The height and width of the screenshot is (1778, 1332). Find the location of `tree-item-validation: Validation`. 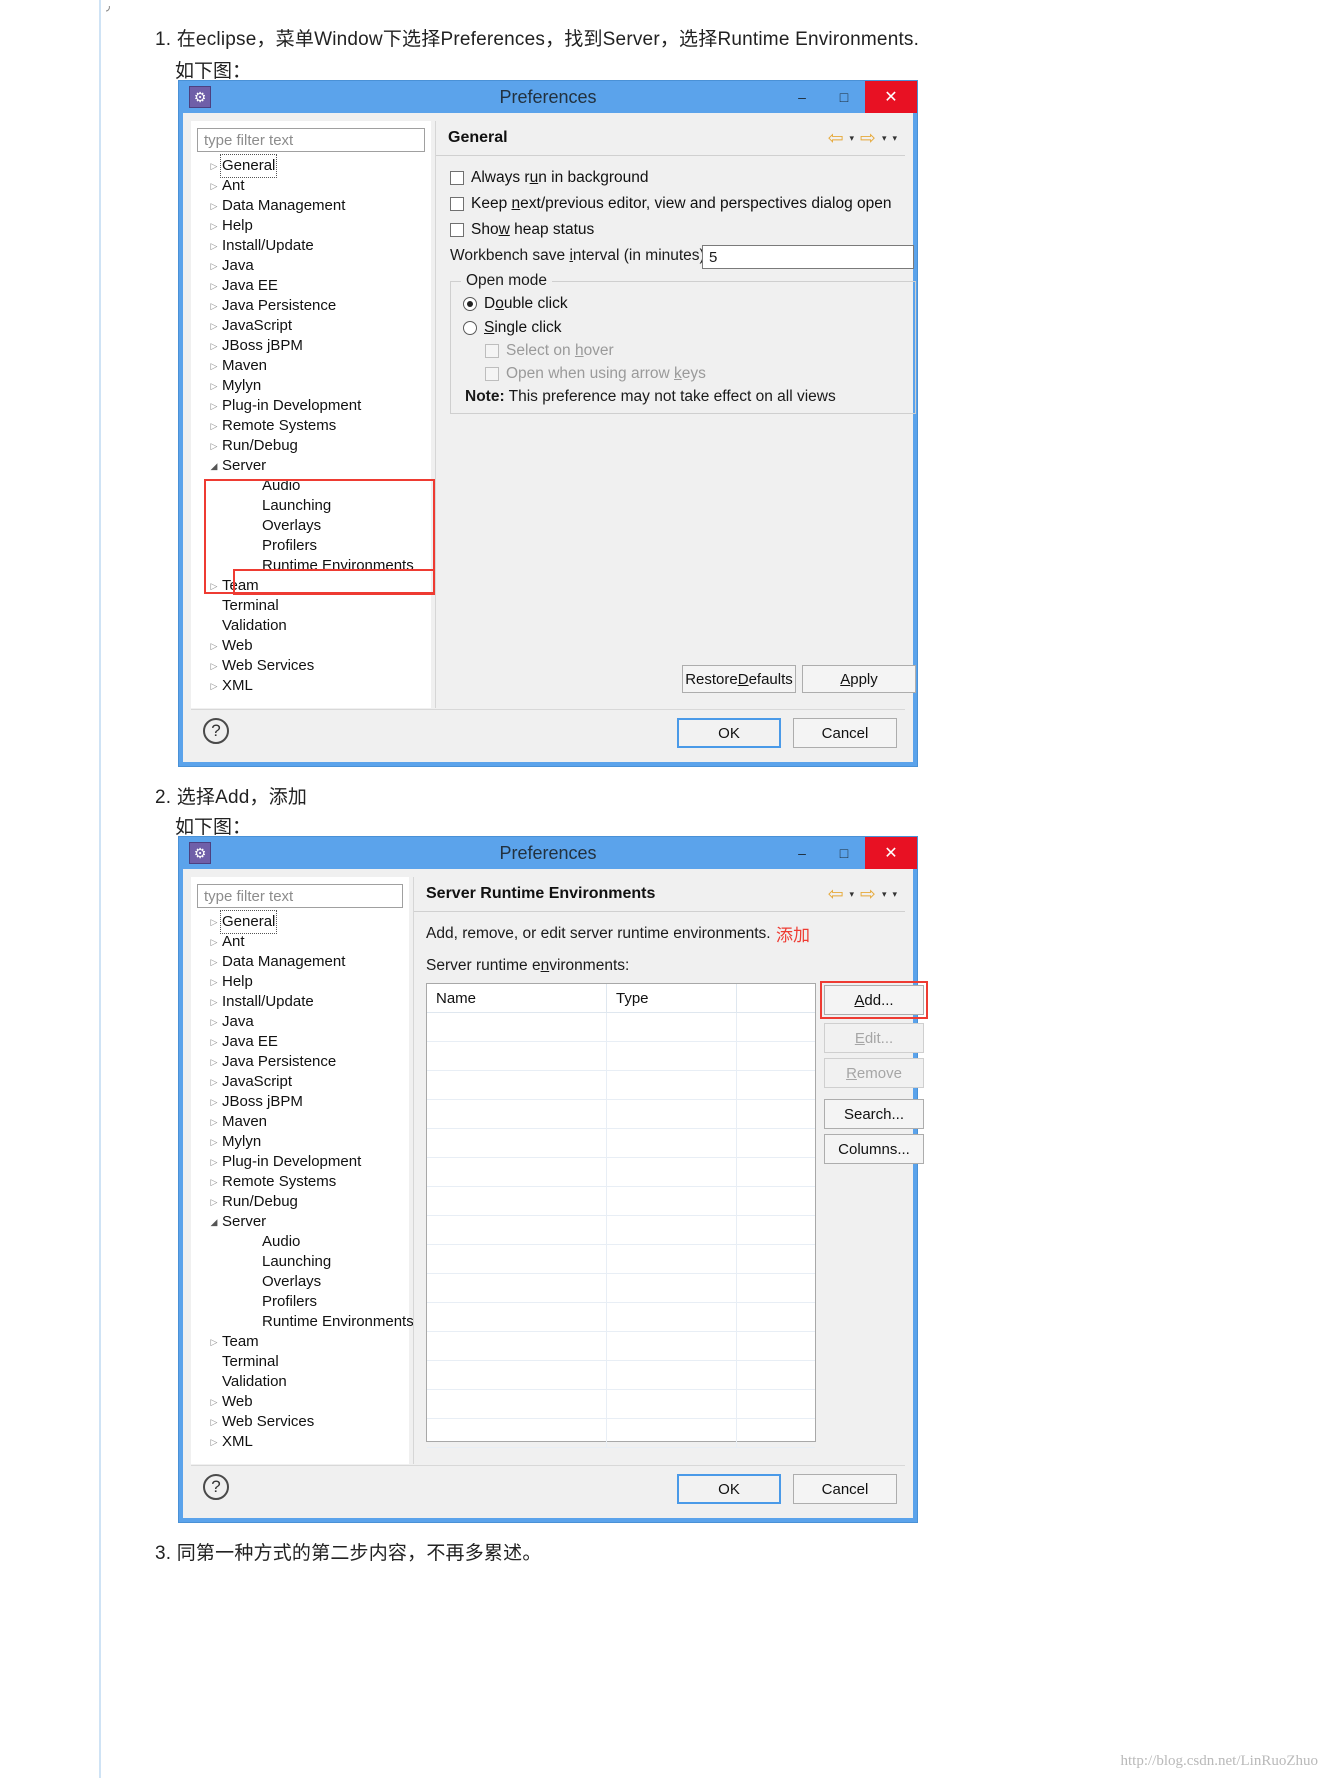

tree-item-validation: Validation is located at coordinates (302, 1382).